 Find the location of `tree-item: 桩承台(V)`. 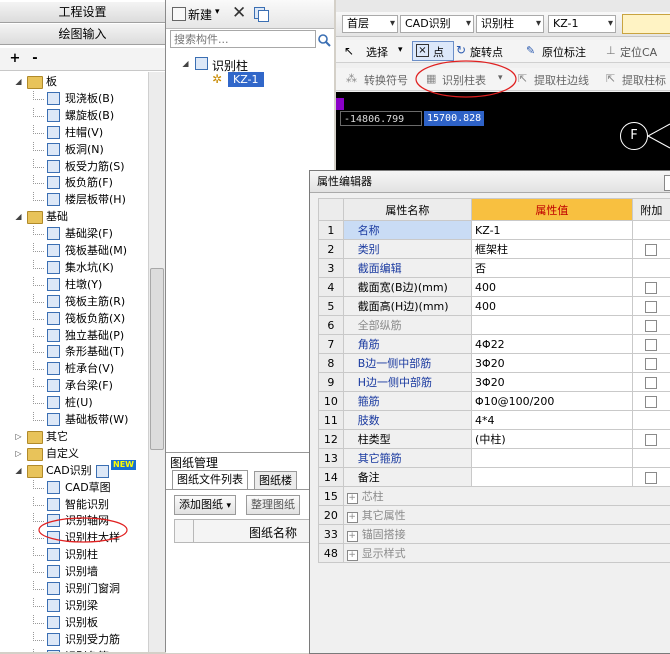

tree-item: 桩承台(V) is located at coordinates (74, 369).